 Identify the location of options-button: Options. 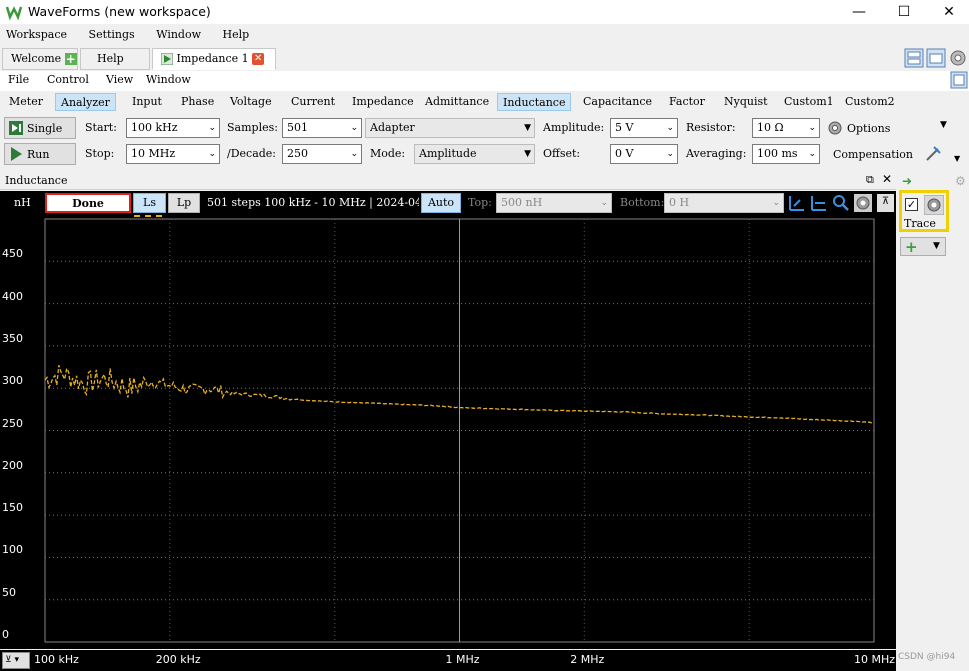
(868, 128).